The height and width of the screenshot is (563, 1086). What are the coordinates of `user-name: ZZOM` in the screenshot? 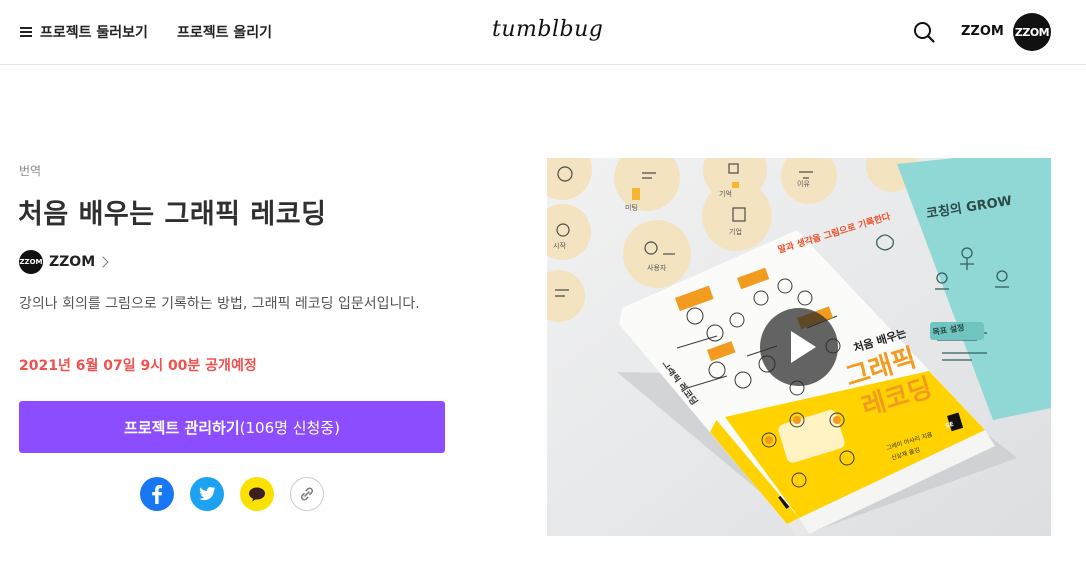 It's located at (982, 31).